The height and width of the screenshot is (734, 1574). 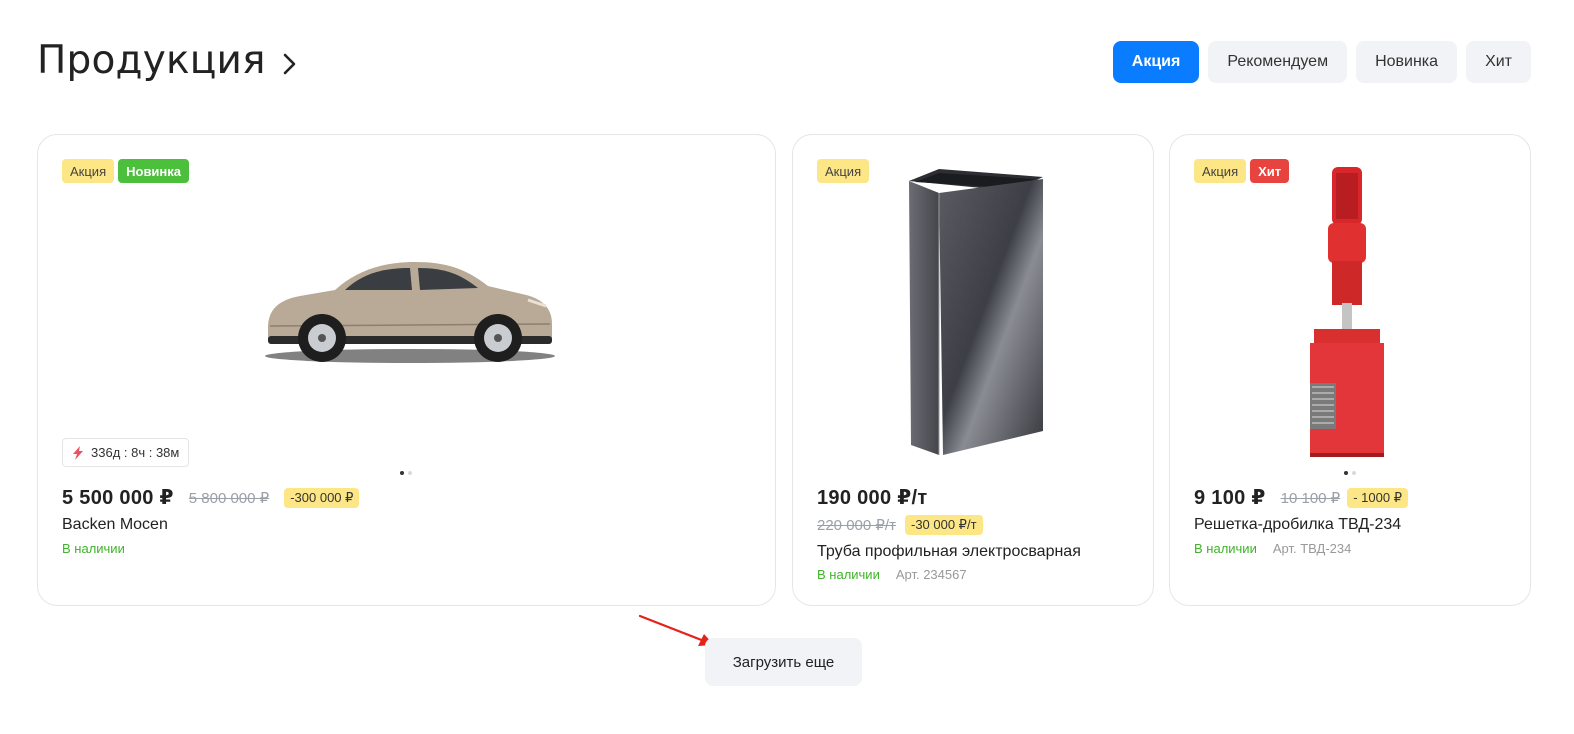 What do you see at coordinates (1230, 498) in the screenshot?
I see `price: 9 100 ₽` at bounding box center [1230, 498].